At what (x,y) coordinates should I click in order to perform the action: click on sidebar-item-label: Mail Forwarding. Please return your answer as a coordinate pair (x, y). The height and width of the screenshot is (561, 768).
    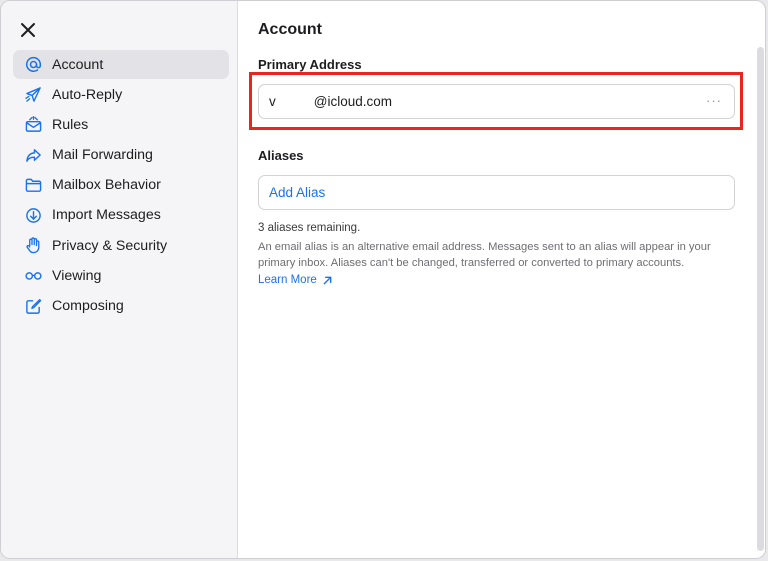
    Looking at the image, I should click on (102, 155).